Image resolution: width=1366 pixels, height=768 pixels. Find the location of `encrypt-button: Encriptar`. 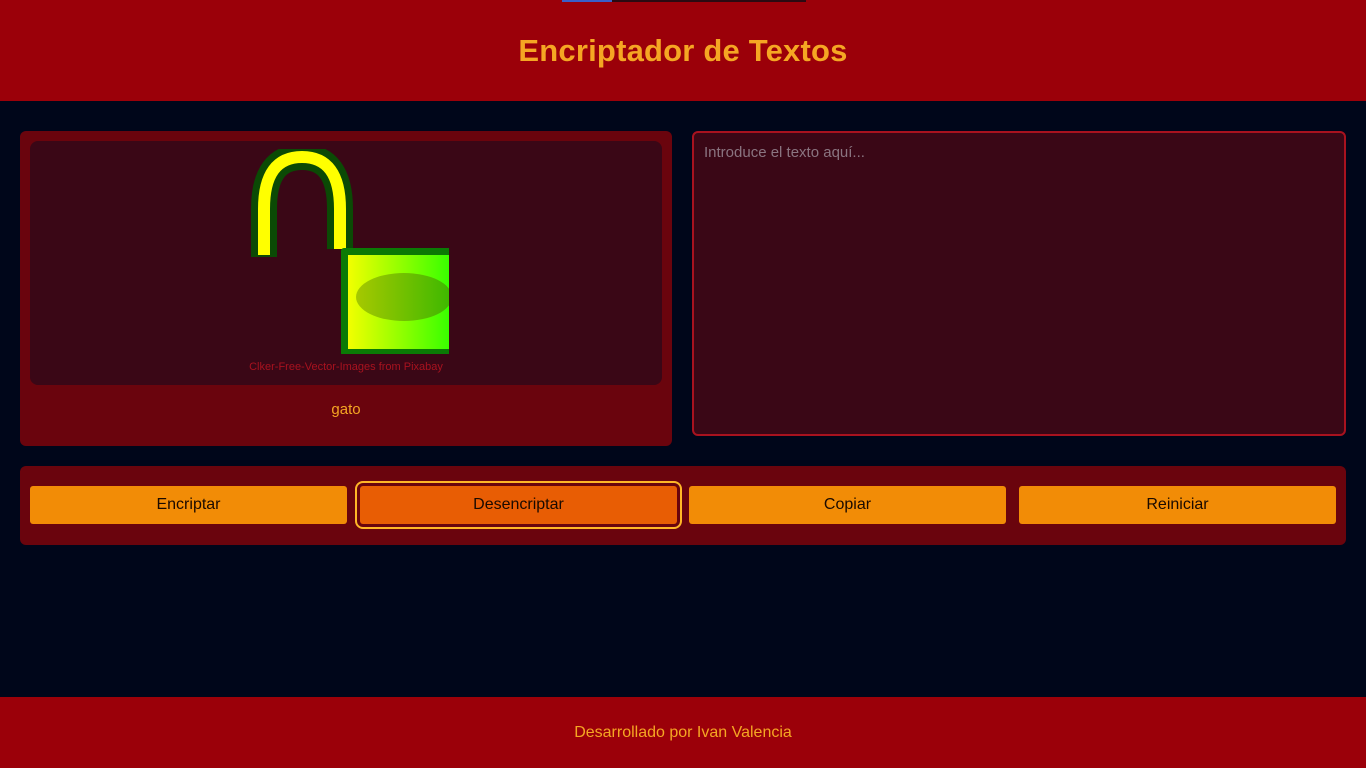

encrypt-button: Encriptar is located at coordinates (188, 505).